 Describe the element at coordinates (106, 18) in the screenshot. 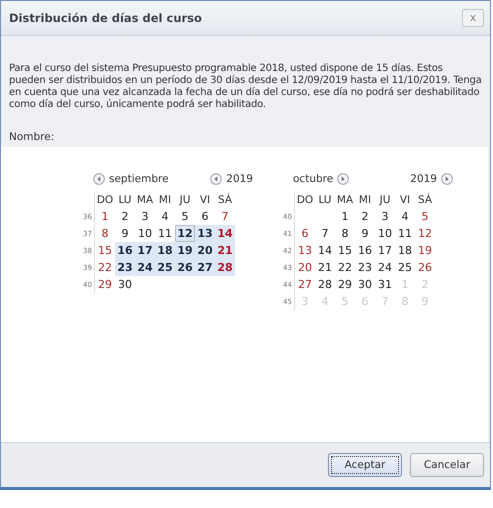

I see `window-title: Distribución de días del curso` at that location.